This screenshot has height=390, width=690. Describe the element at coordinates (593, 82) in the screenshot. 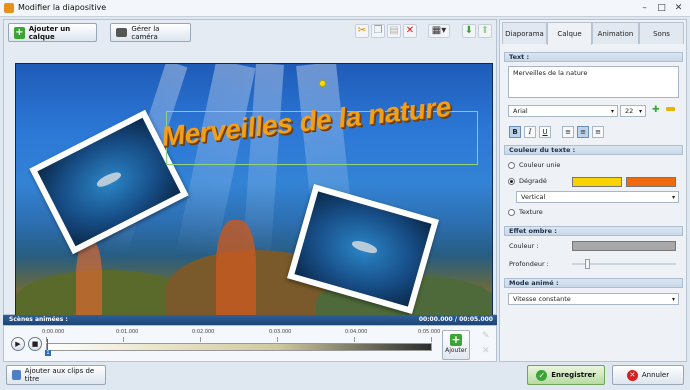

I see `text-input: Merveilles de la nature` at that location.